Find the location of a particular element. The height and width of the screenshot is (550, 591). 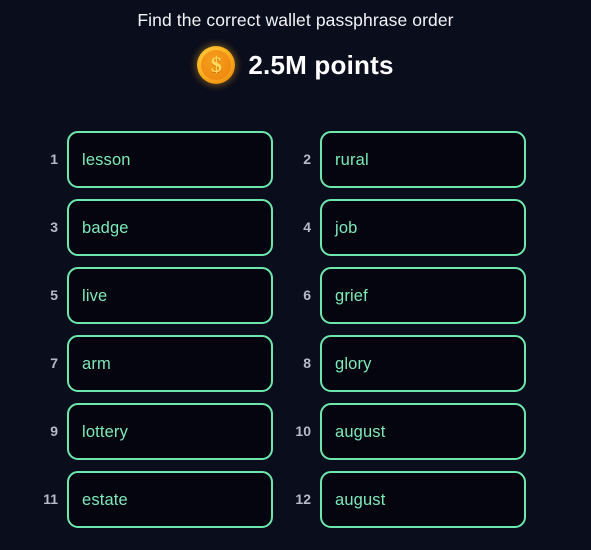

passphrase-slot: 6 grief is located at coordinates (407, 295).